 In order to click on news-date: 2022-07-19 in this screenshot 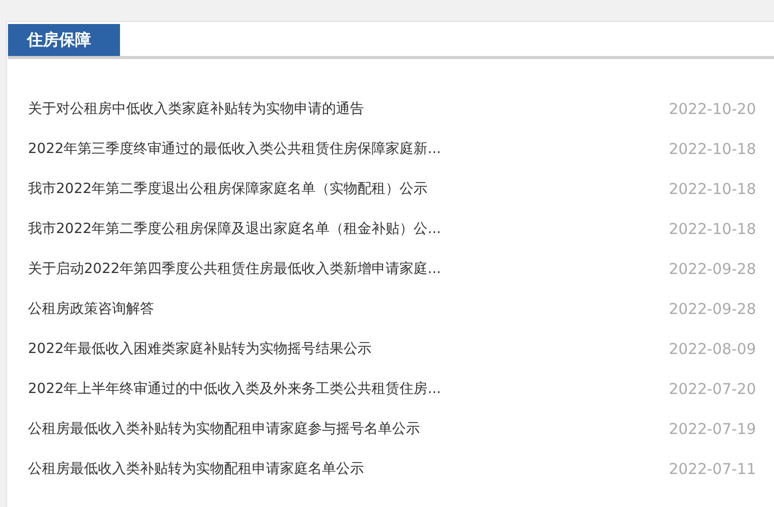, I will do `click(712, 429)`.